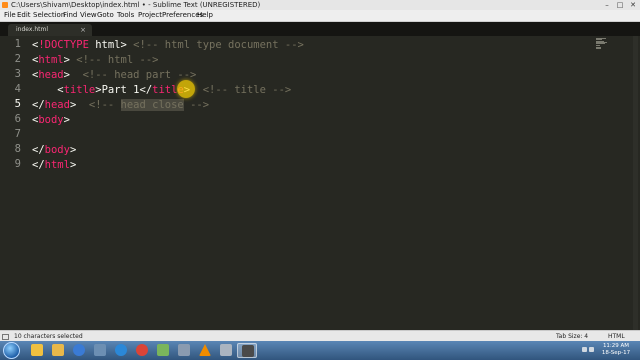 The height and width of the screenshot is (360, 640). Describe the element at coordinates (218, 45) in the screenshot. I see `code-token: <!-- html type document -->` at that location.